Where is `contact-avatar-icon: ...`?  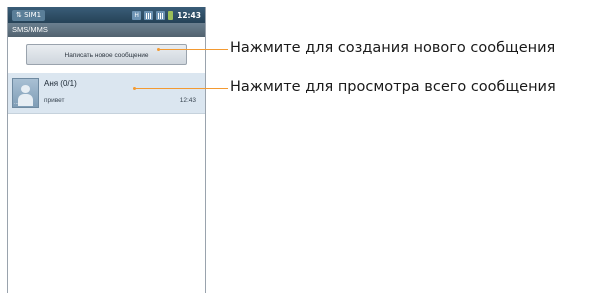
contact-avatar-icon: ... is located at coordinates (25, 93).